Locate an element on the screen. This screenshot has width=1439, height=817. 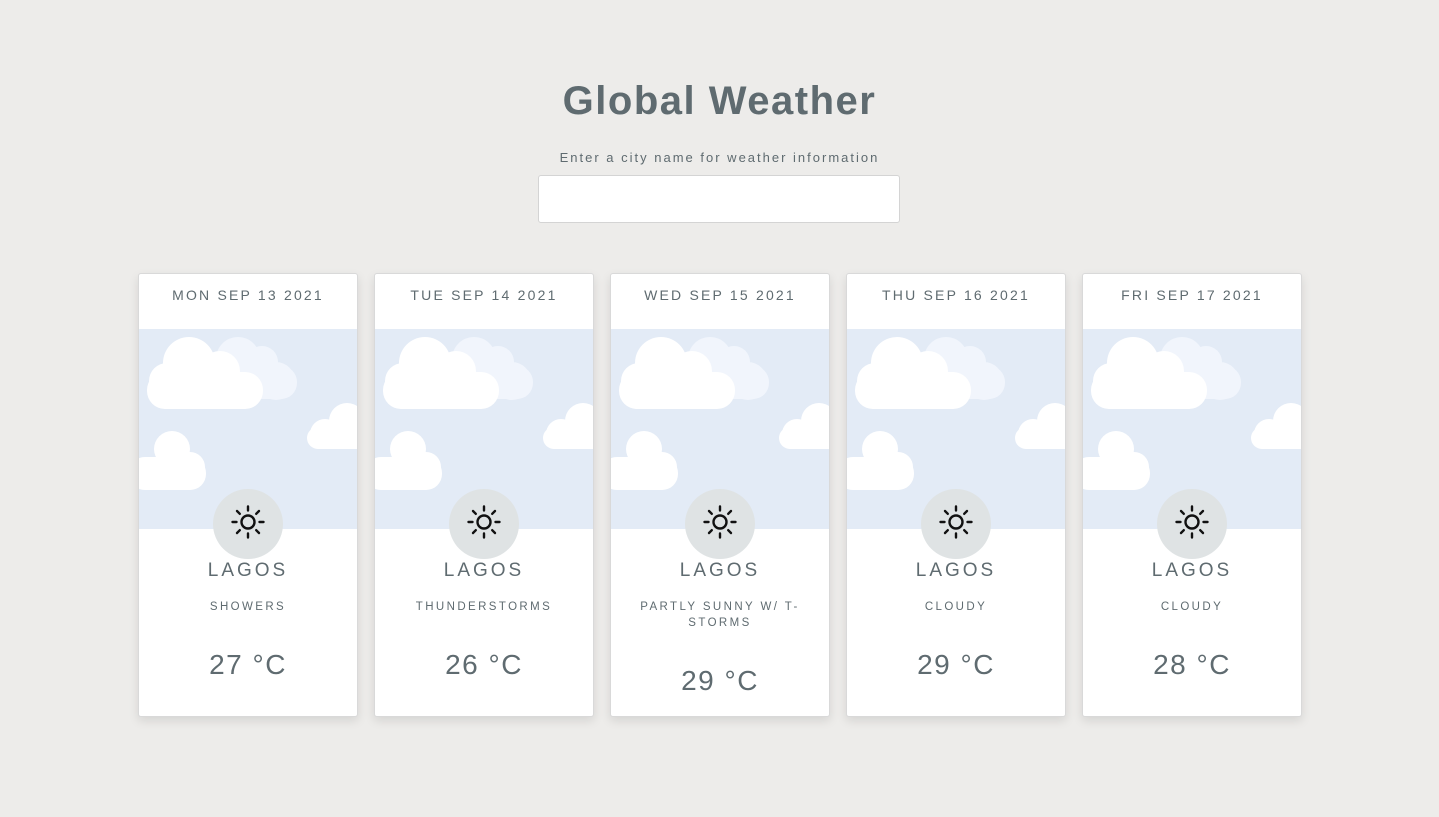
forecast-date: TUE SEP 14 2021 is located at coordinates (484, 295).